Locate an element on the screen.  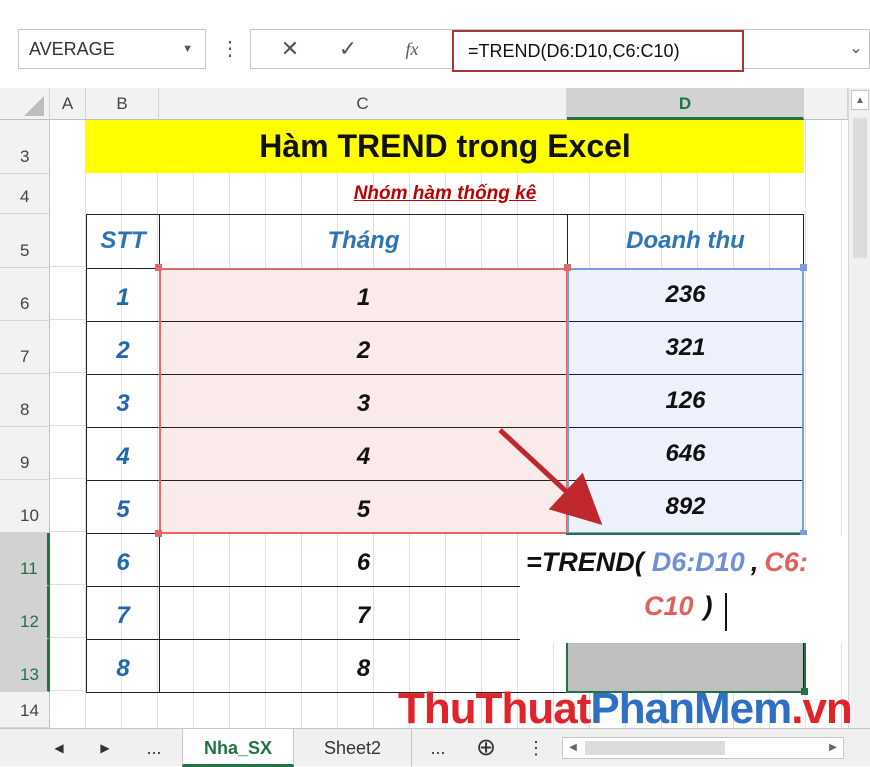
header-thang: Tháng is located at coordinates (363, 241).